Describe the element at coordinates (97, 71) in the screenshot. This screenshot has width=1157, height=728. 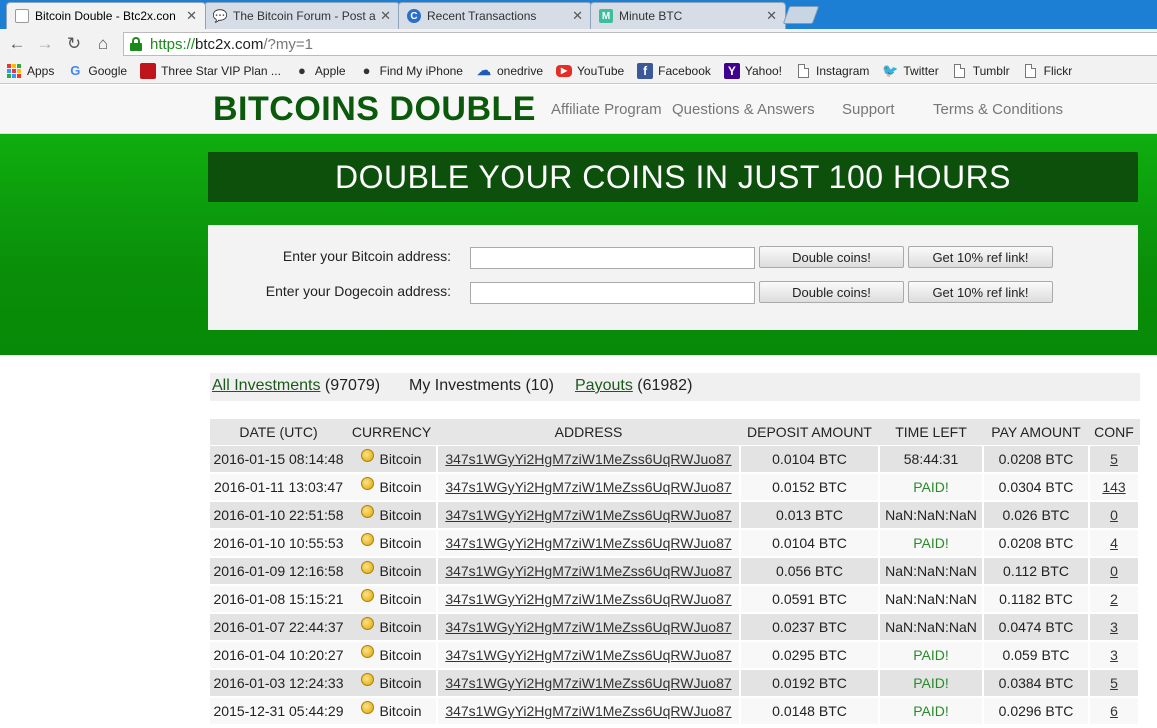
I see `bookmark-google: G Google` at that location.